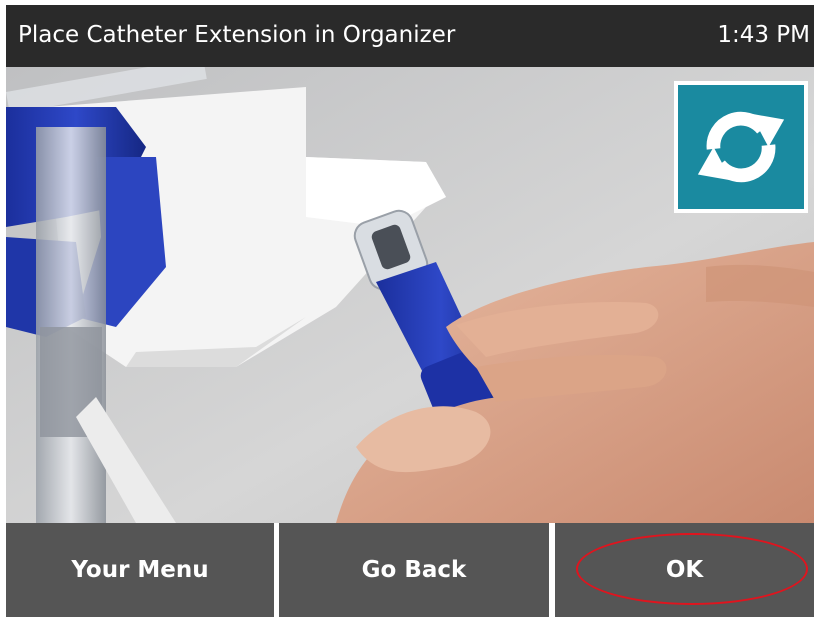 This screenshot has height=617, width=814. Describe the element at coordinates (140, 570) in the screenshot. I see `your-menu-button: Your Menu` at that location.